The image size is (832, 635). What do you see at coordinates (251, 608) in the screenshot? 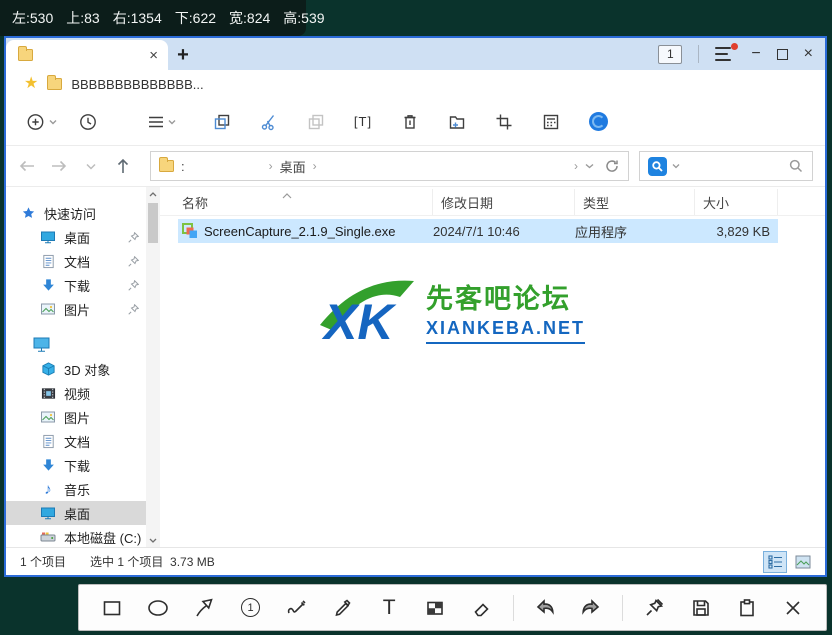
I see `number-marker-tool-button: 1` at bounding box center [251, 608].